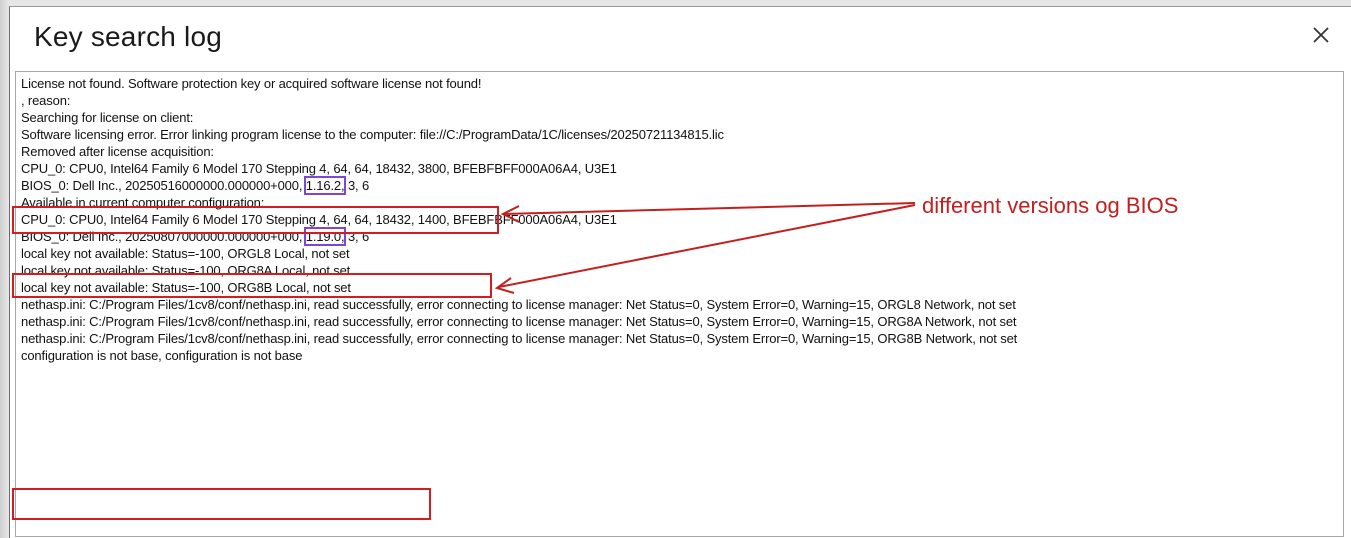  I want to click on annotation-box-bios-removed, so click(255, 220).